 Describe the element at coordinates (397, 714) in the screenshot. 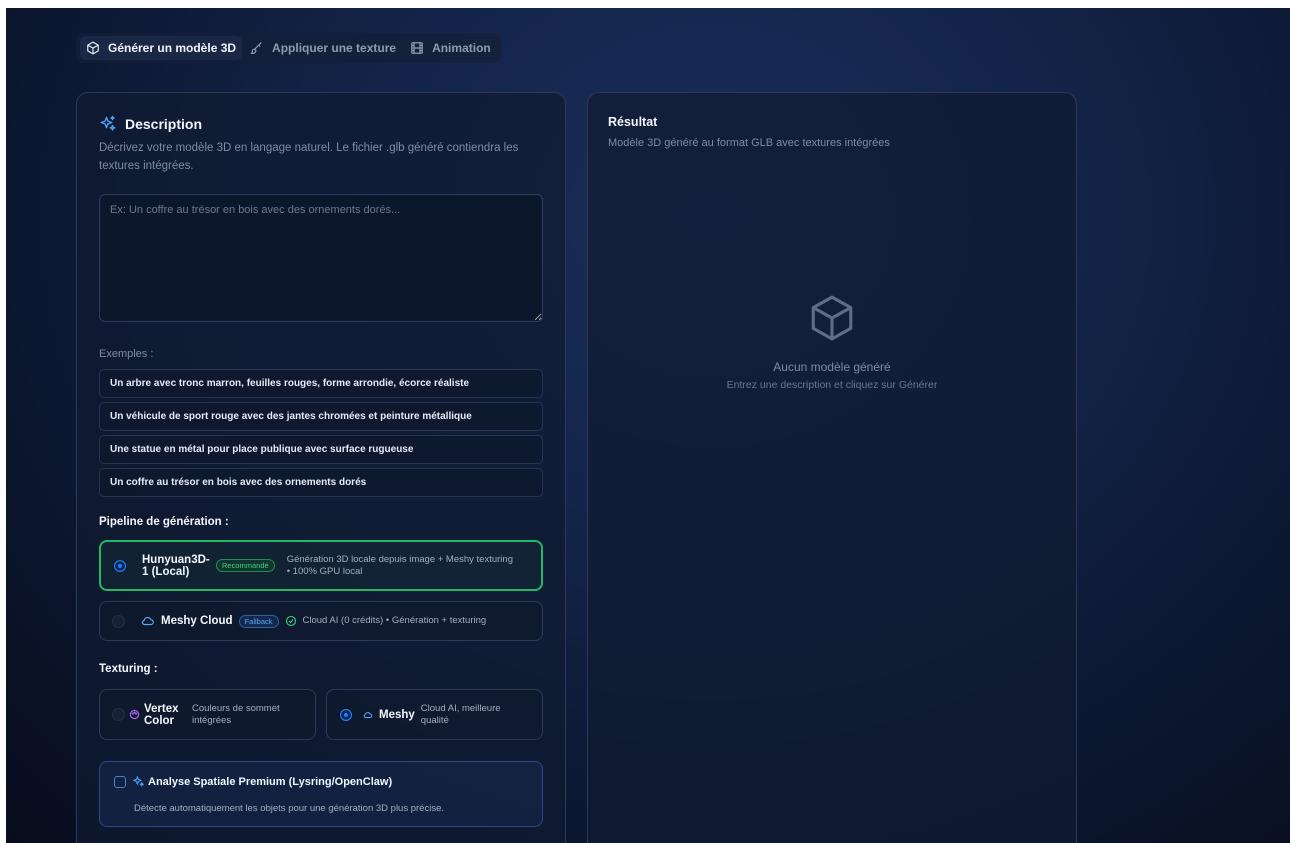

I see `texturing-option-name: Meshy` at that location.